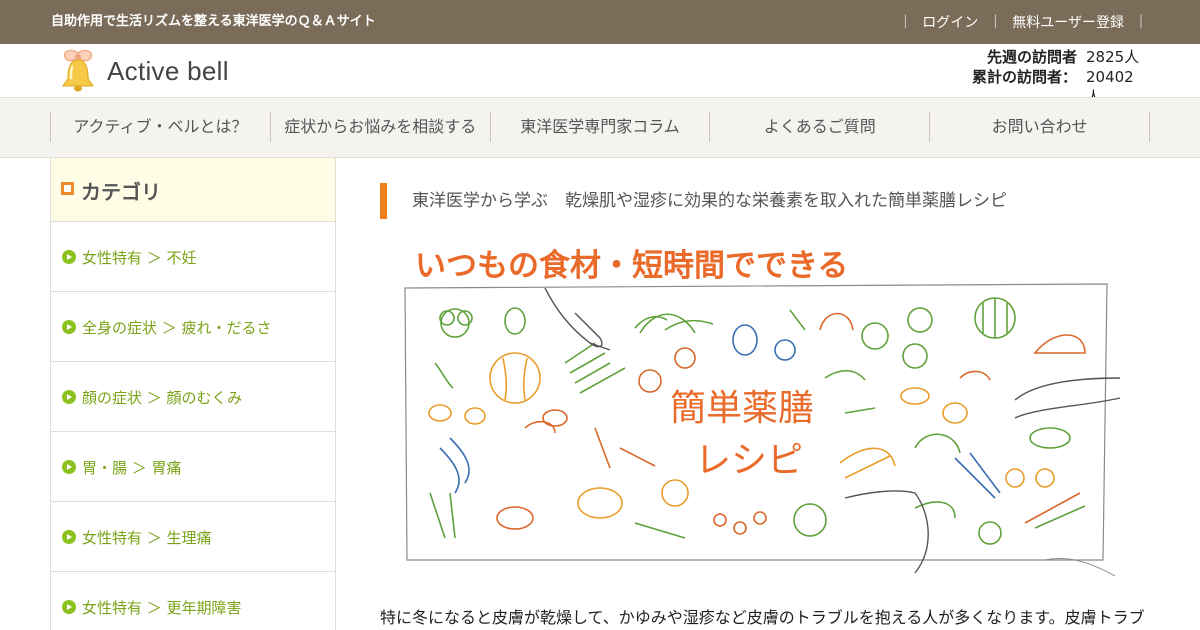 The width and height of the screenshot is (1200, 630). What do you see at coordinates (749, 460) in the screenshot?
I see `illustration-subtitle: レシピ` at bounding box center [749, 460].